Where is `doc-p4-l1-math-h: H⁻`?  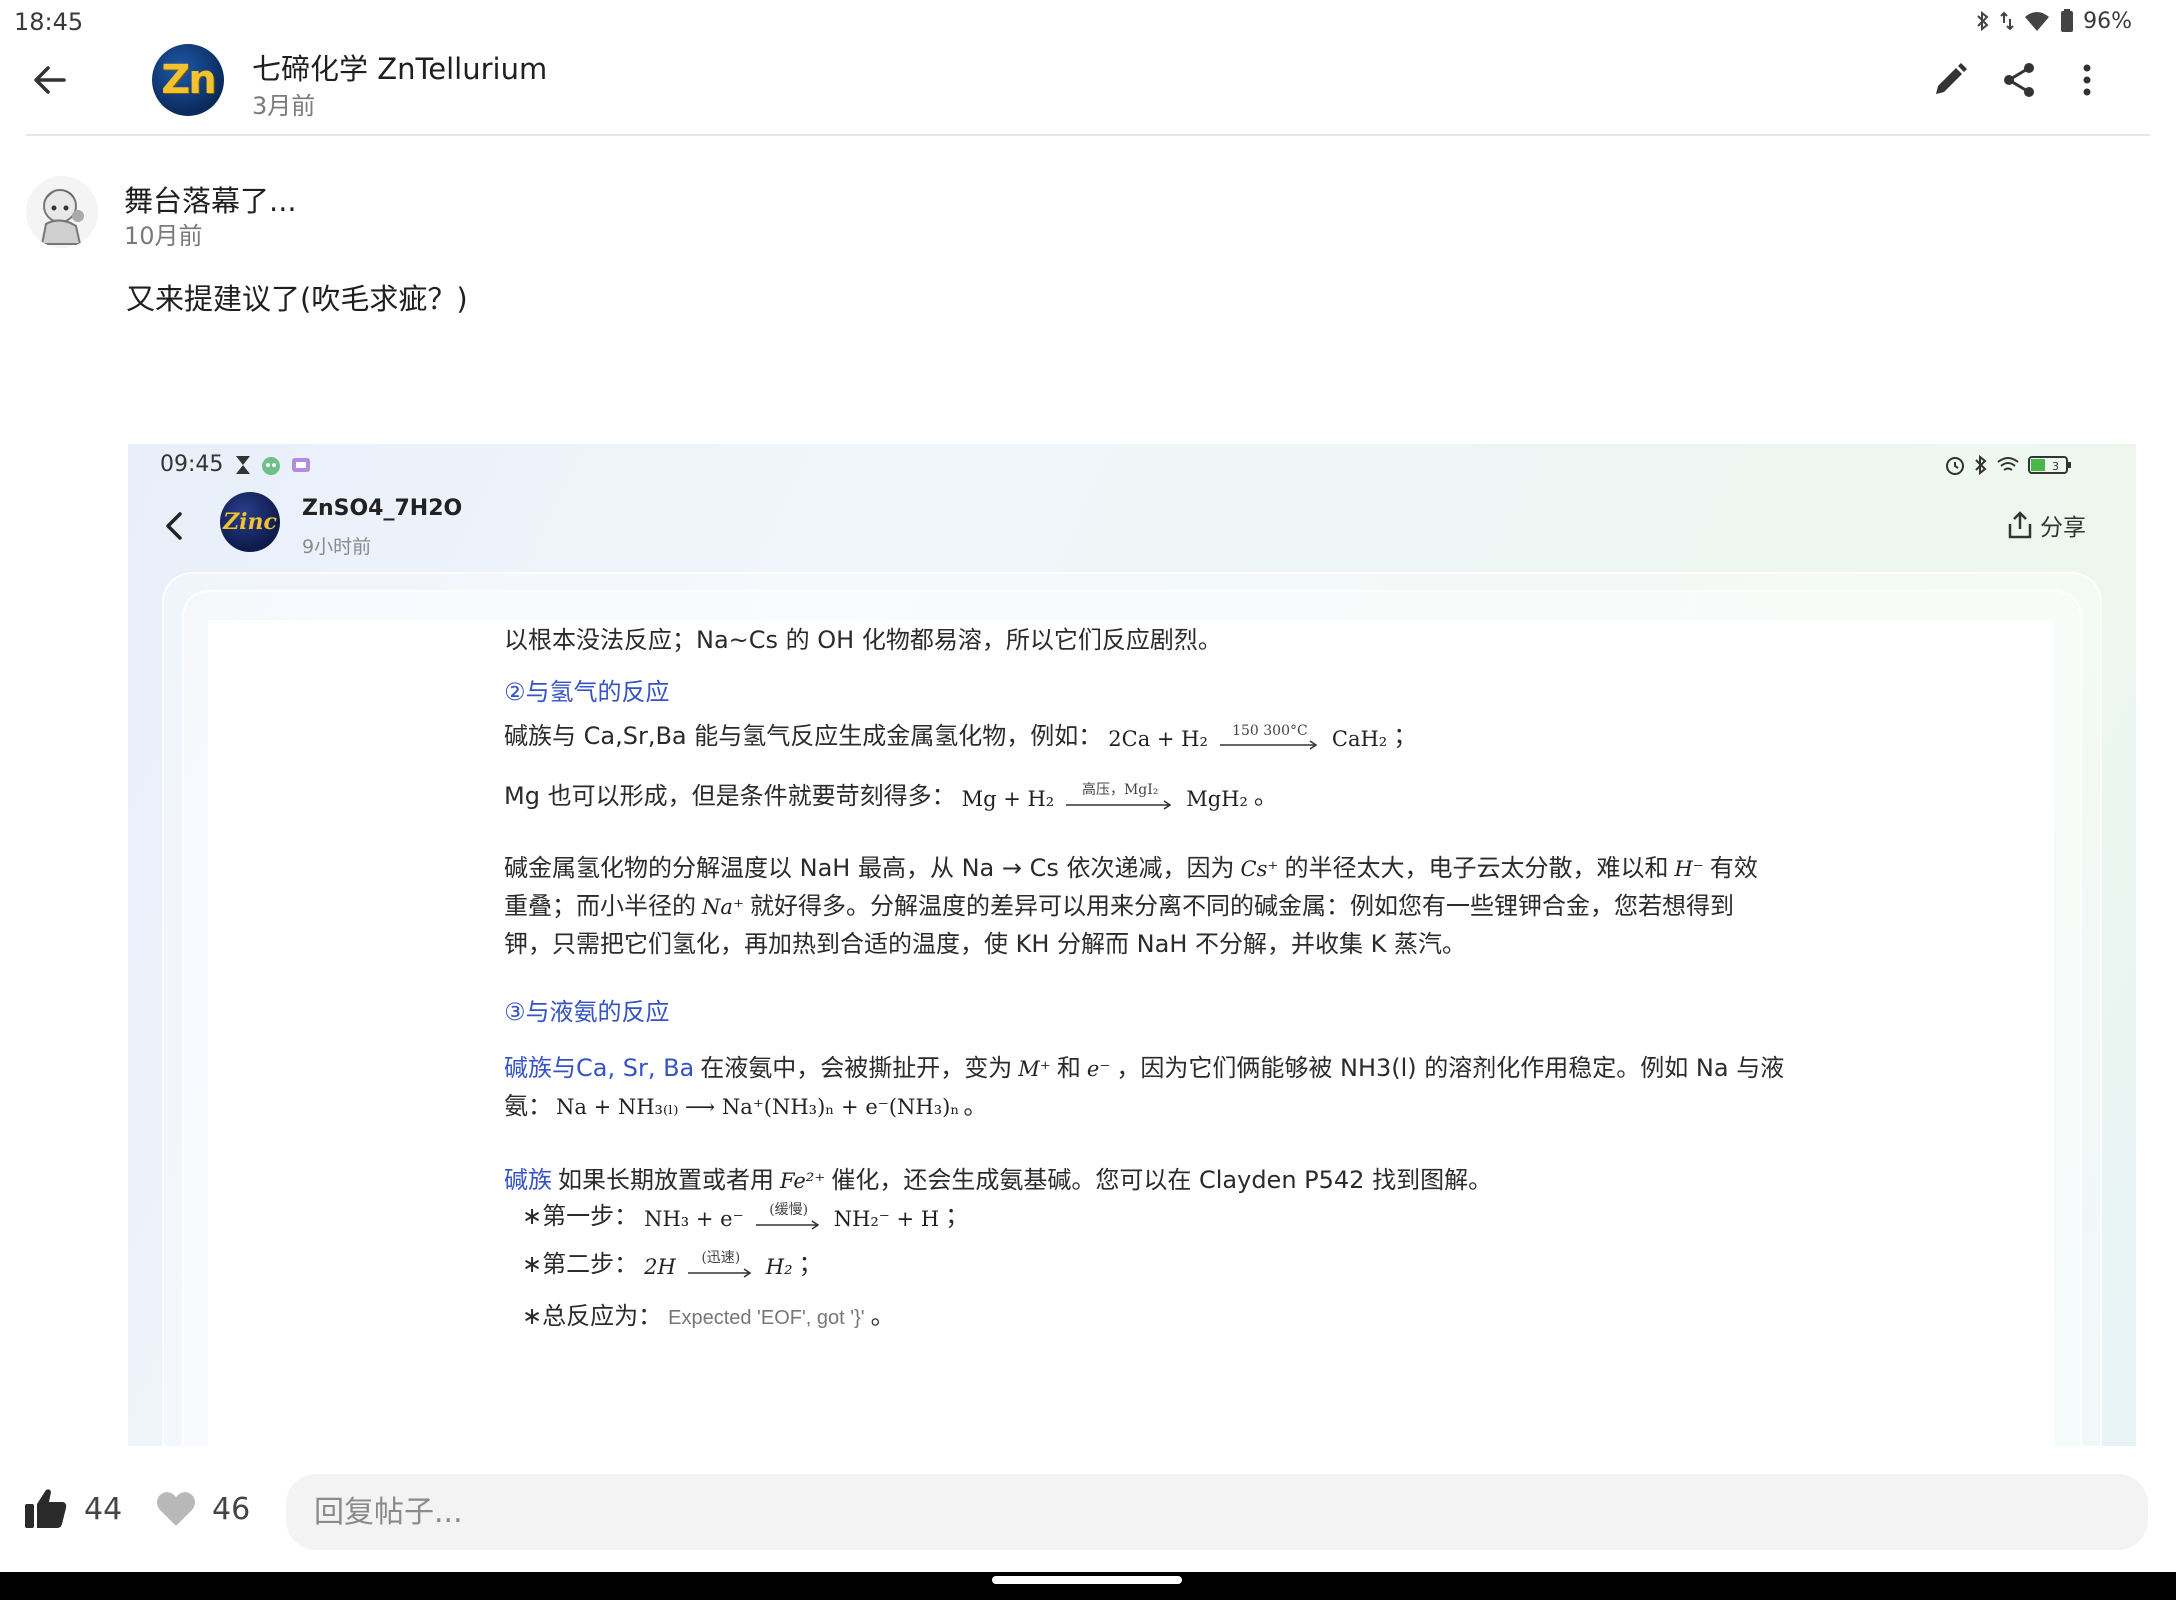 doc-p4-l1-math-h: H⁻ is located at coordinates (1689, 869).